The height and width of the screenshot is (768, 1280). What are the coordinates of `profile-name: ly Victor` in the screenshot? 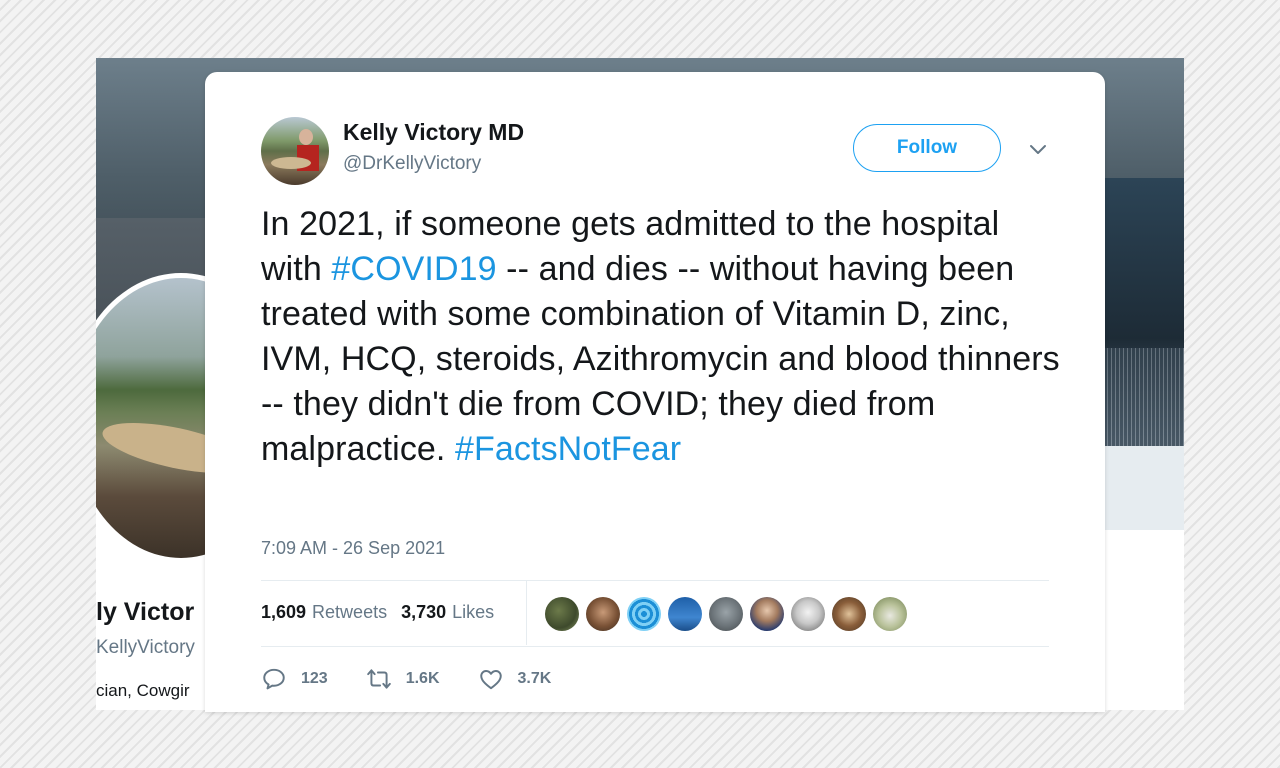 It's located at (145, 612).